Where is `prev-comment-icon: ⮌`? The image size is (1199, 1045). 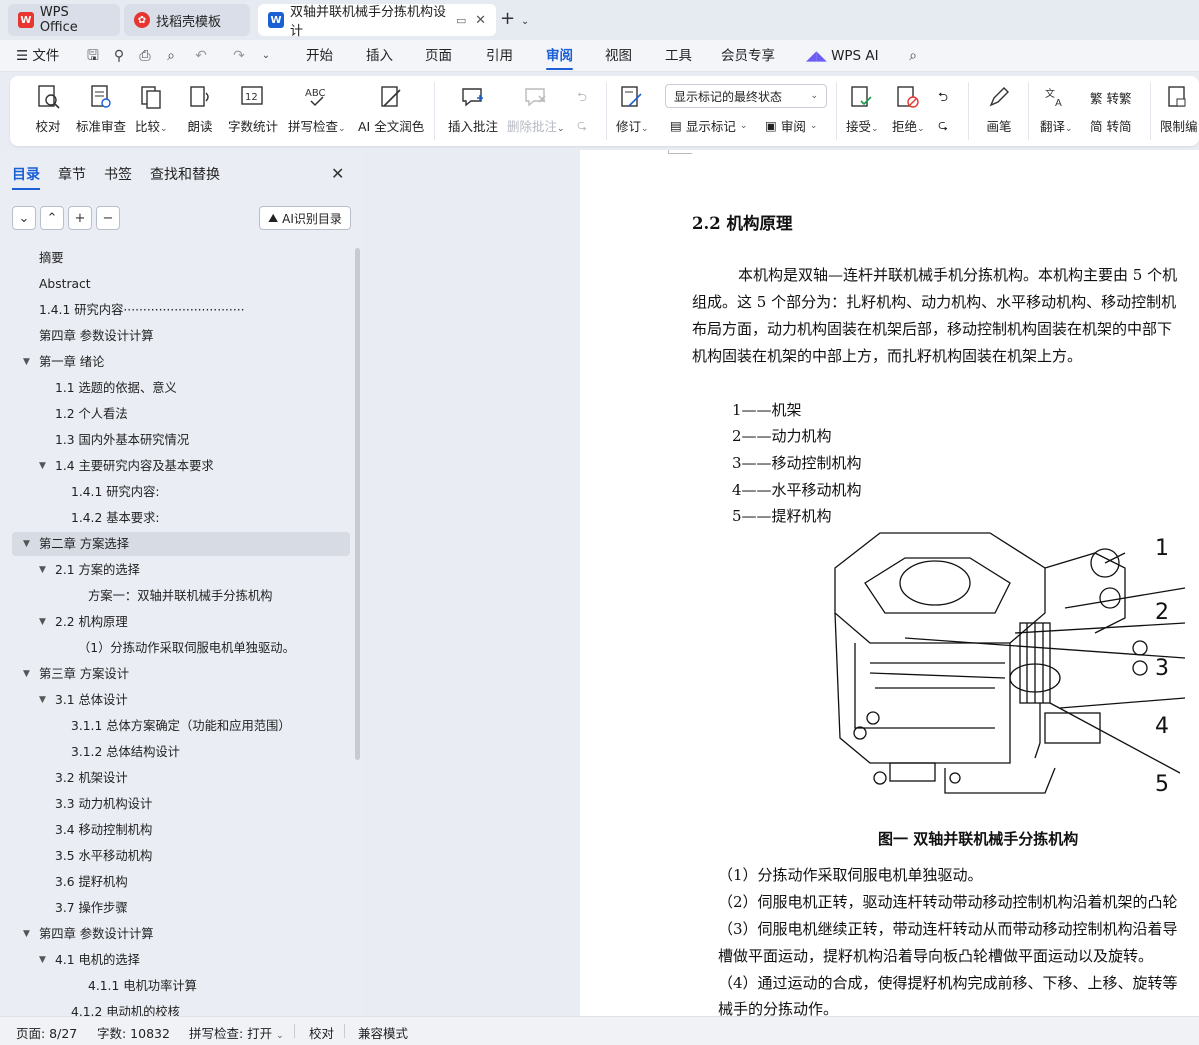 prev-comment-icon: ⮌ is located at coordinates (582, 98).